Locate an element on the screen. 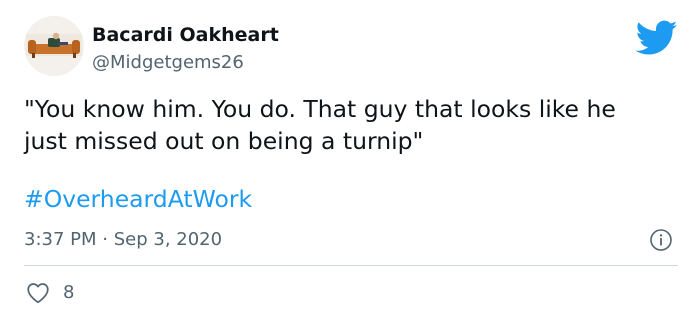  avatar-image is located at coordinates (54, 46).